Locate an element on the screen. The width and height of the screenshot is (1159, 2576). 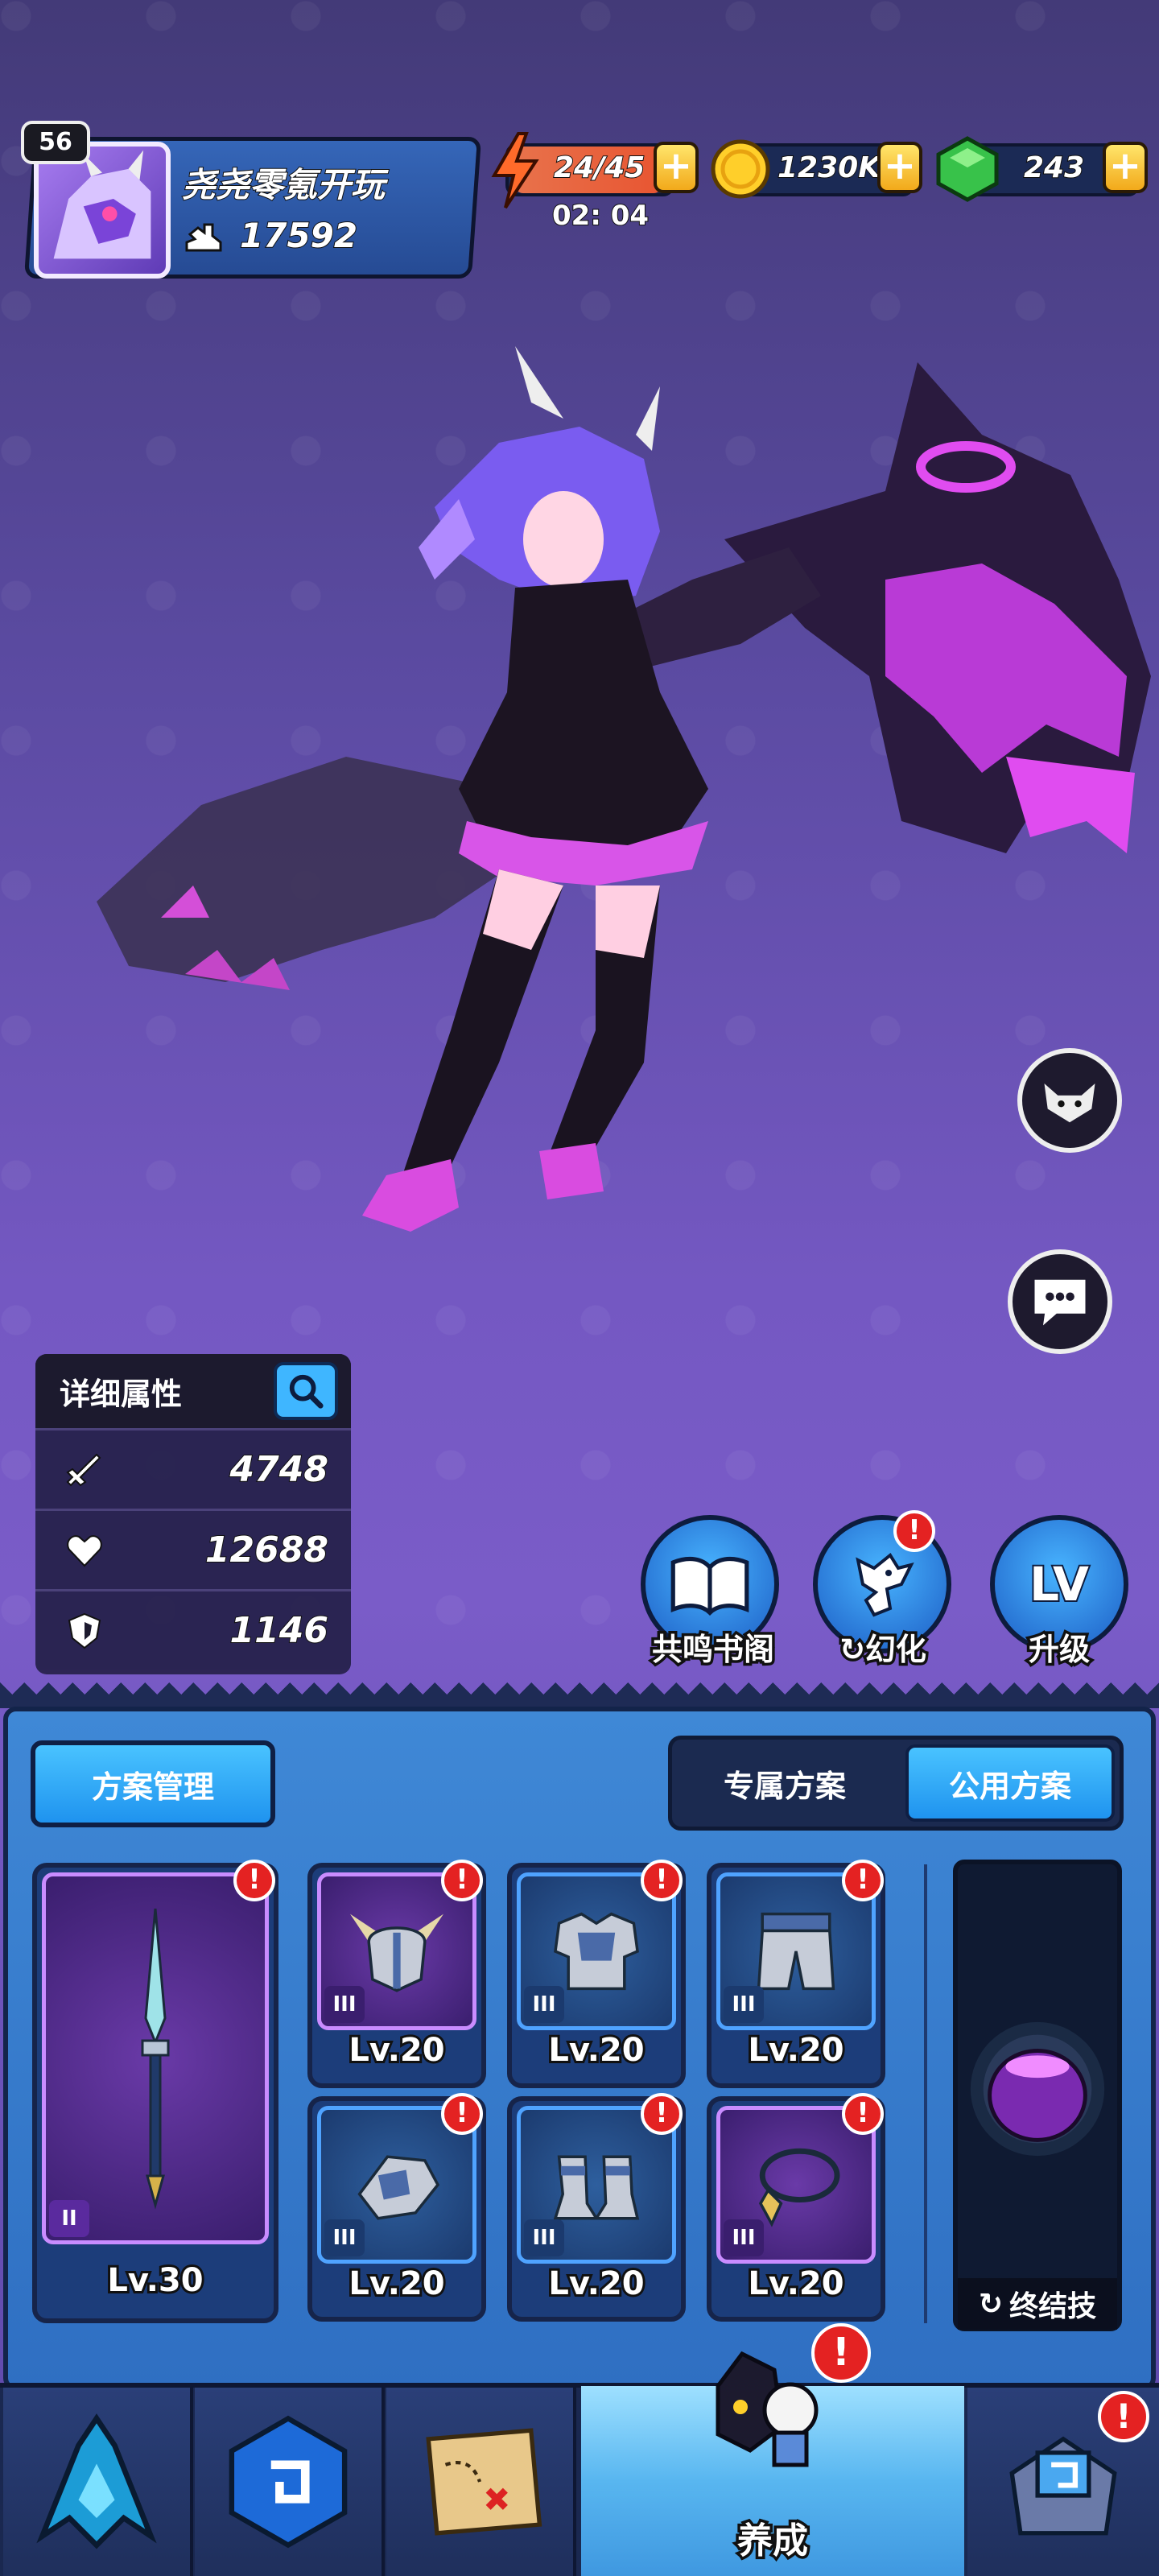
illusion-label: ↻幻化 is located at coordinates (882, 1647).